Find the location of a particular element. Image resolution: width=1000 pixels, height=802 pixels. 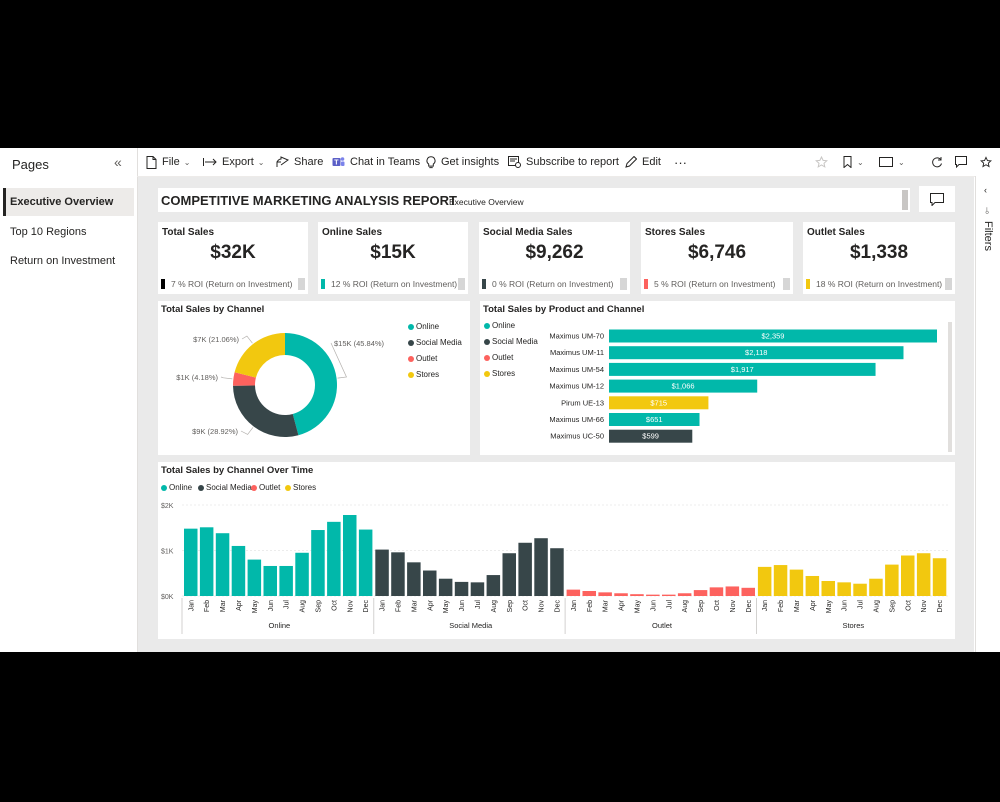

product-category-label: Maximus UM-66 is located at coordinates (576, 419).